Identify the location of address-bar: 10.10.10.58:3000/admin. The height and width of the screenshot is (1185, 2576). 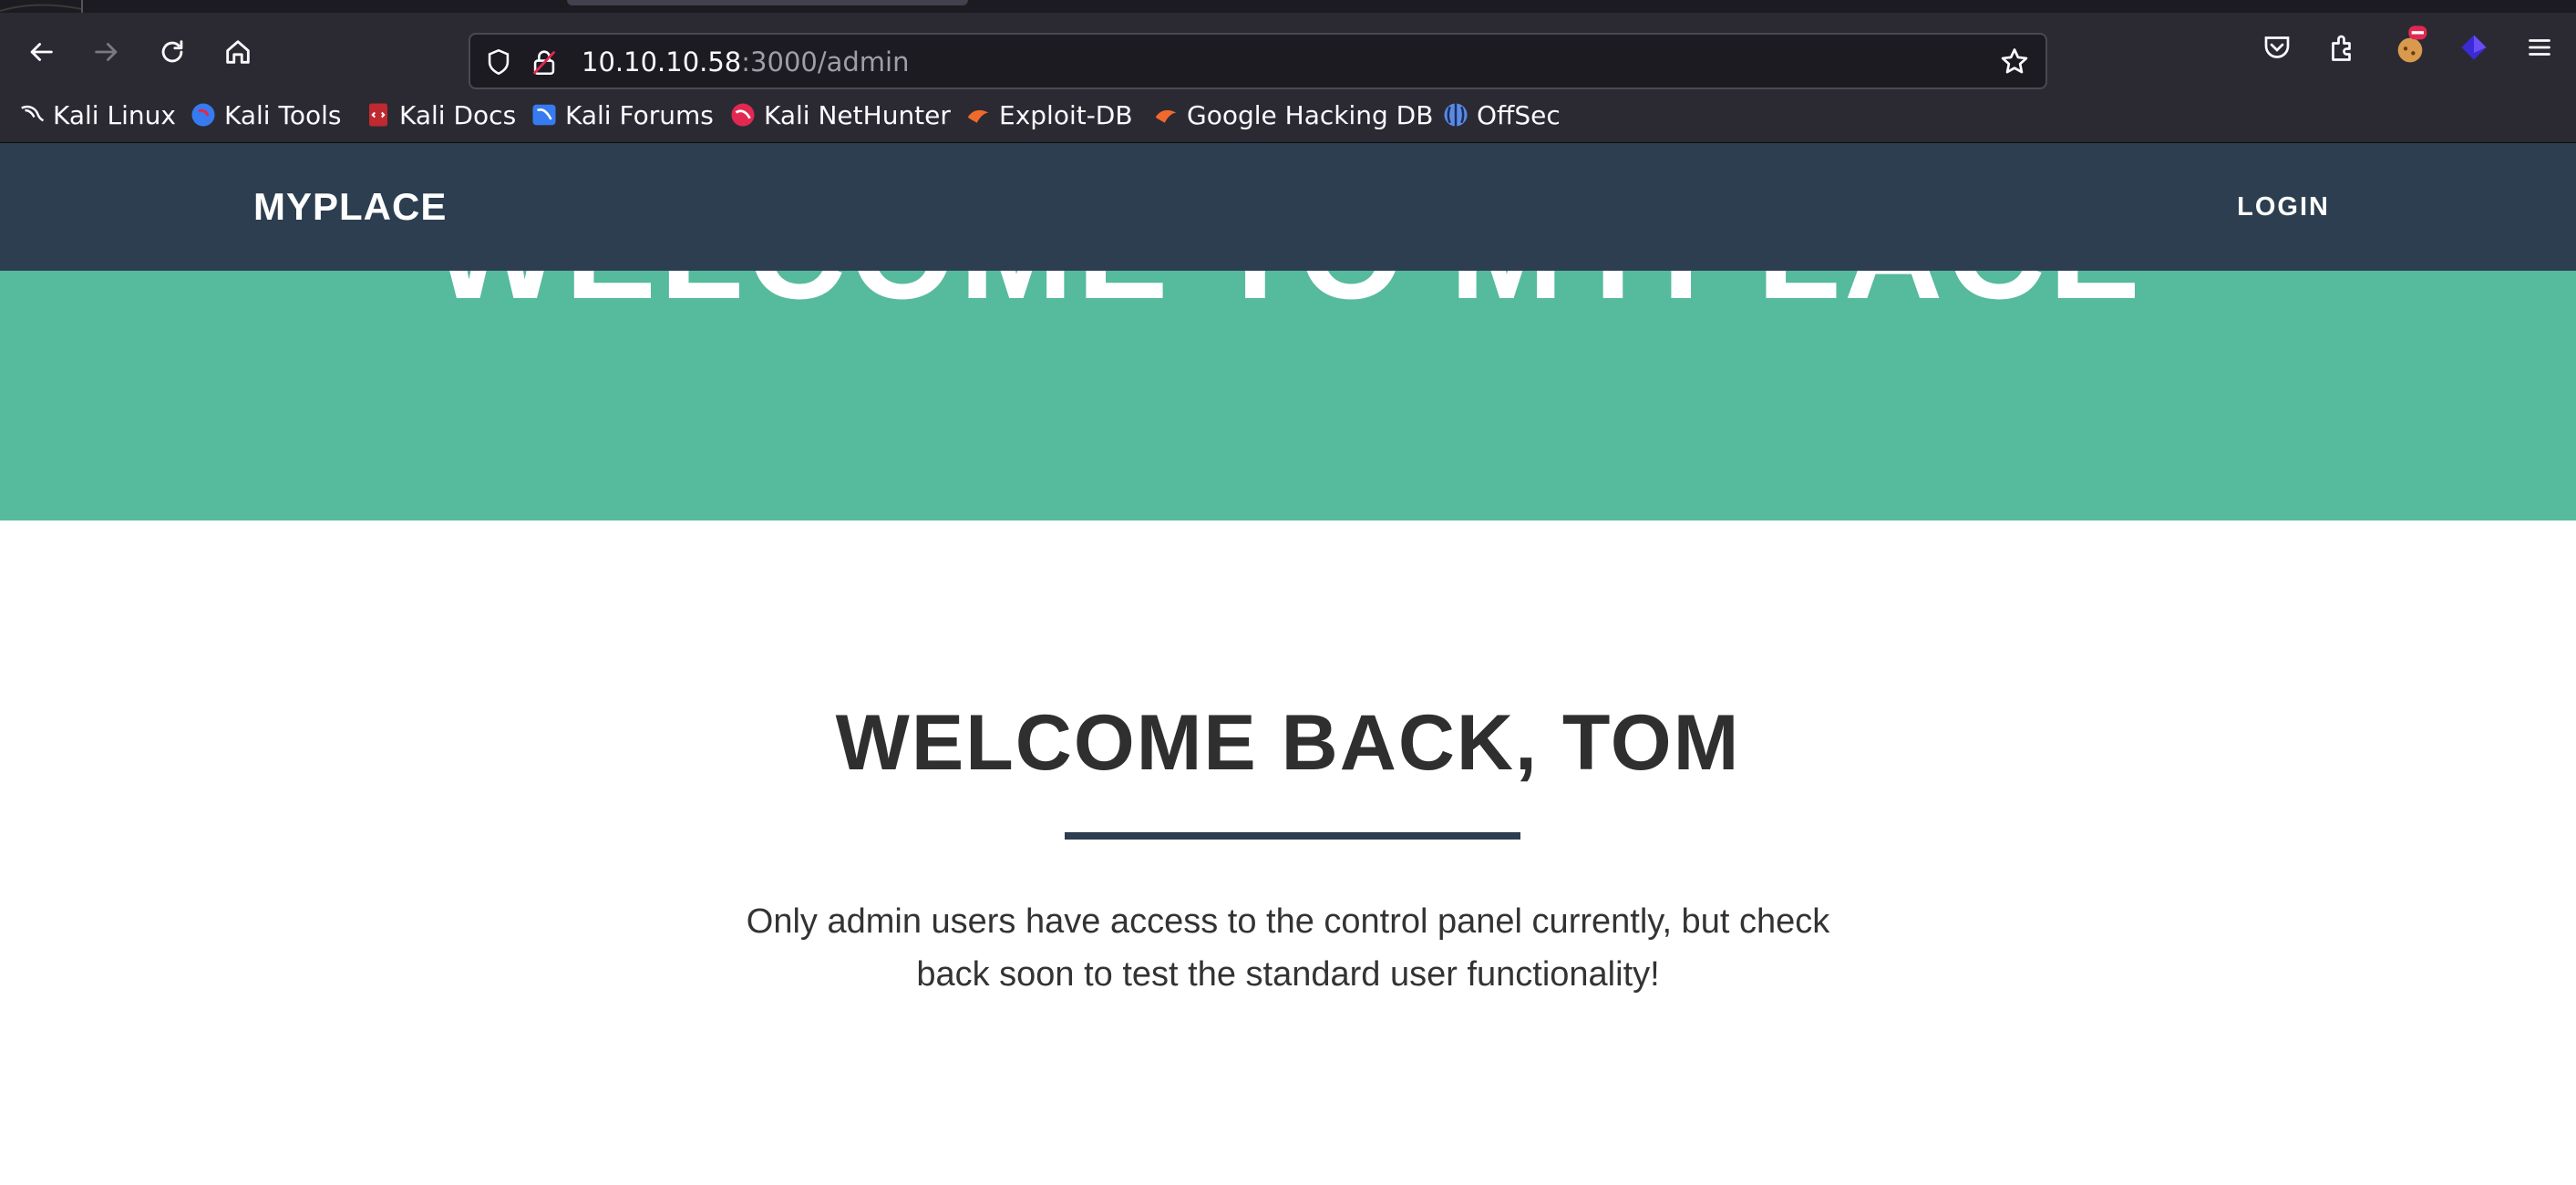
(1258, 61).